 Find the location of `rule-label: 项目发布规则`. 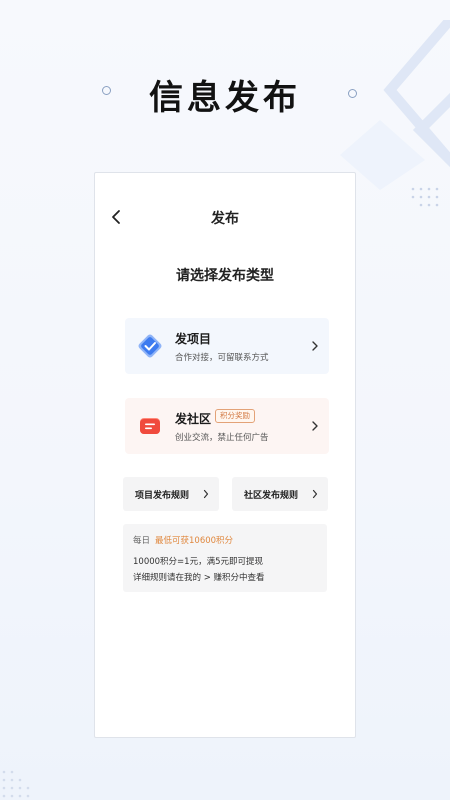

rule-label: 项目发布规则 is located at coordinates (162, 496).